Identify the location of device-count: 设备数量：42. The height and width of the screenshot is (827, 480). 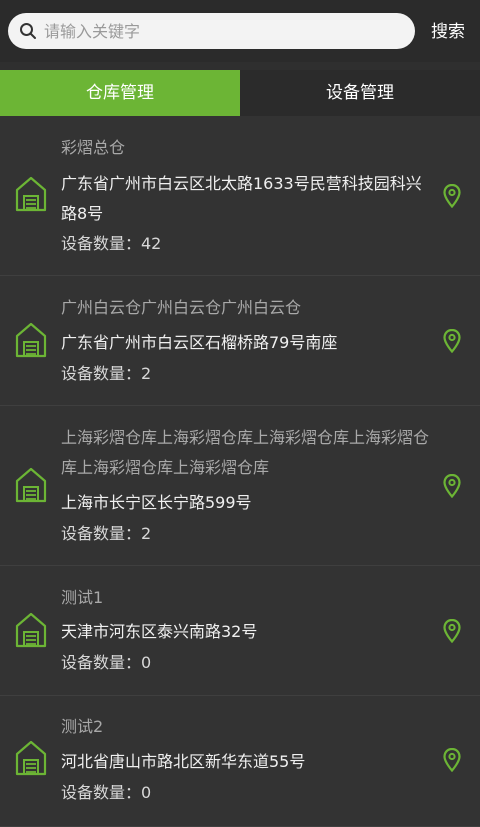
(111, 243).